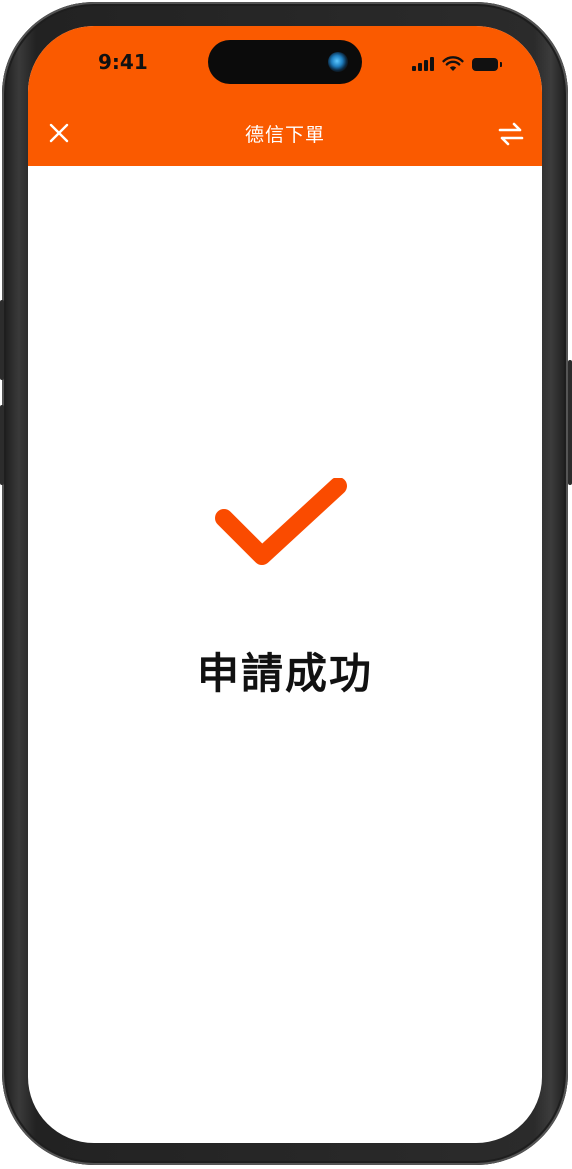 The image size is (572, 1169). What do you see at coordinates (487, 64) in the screenshot?
I see `battery-icon` at bounding box center [487, 64].